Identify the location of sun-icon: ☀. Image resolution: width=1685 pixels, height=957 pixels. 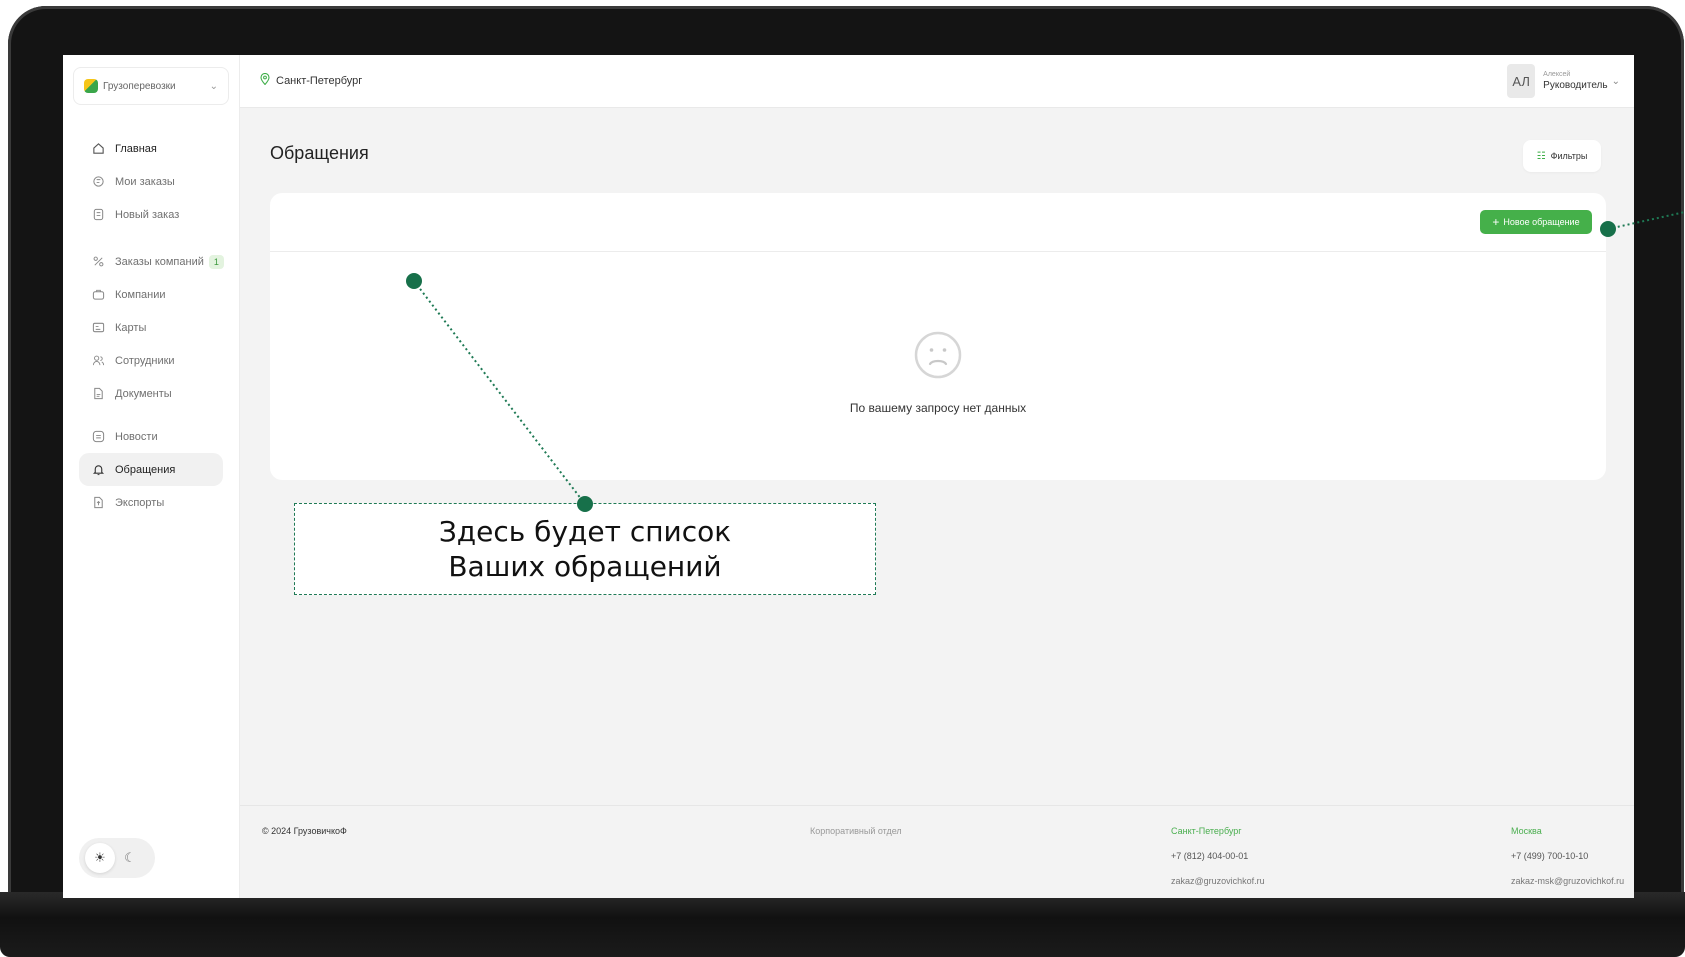
(100, 858).